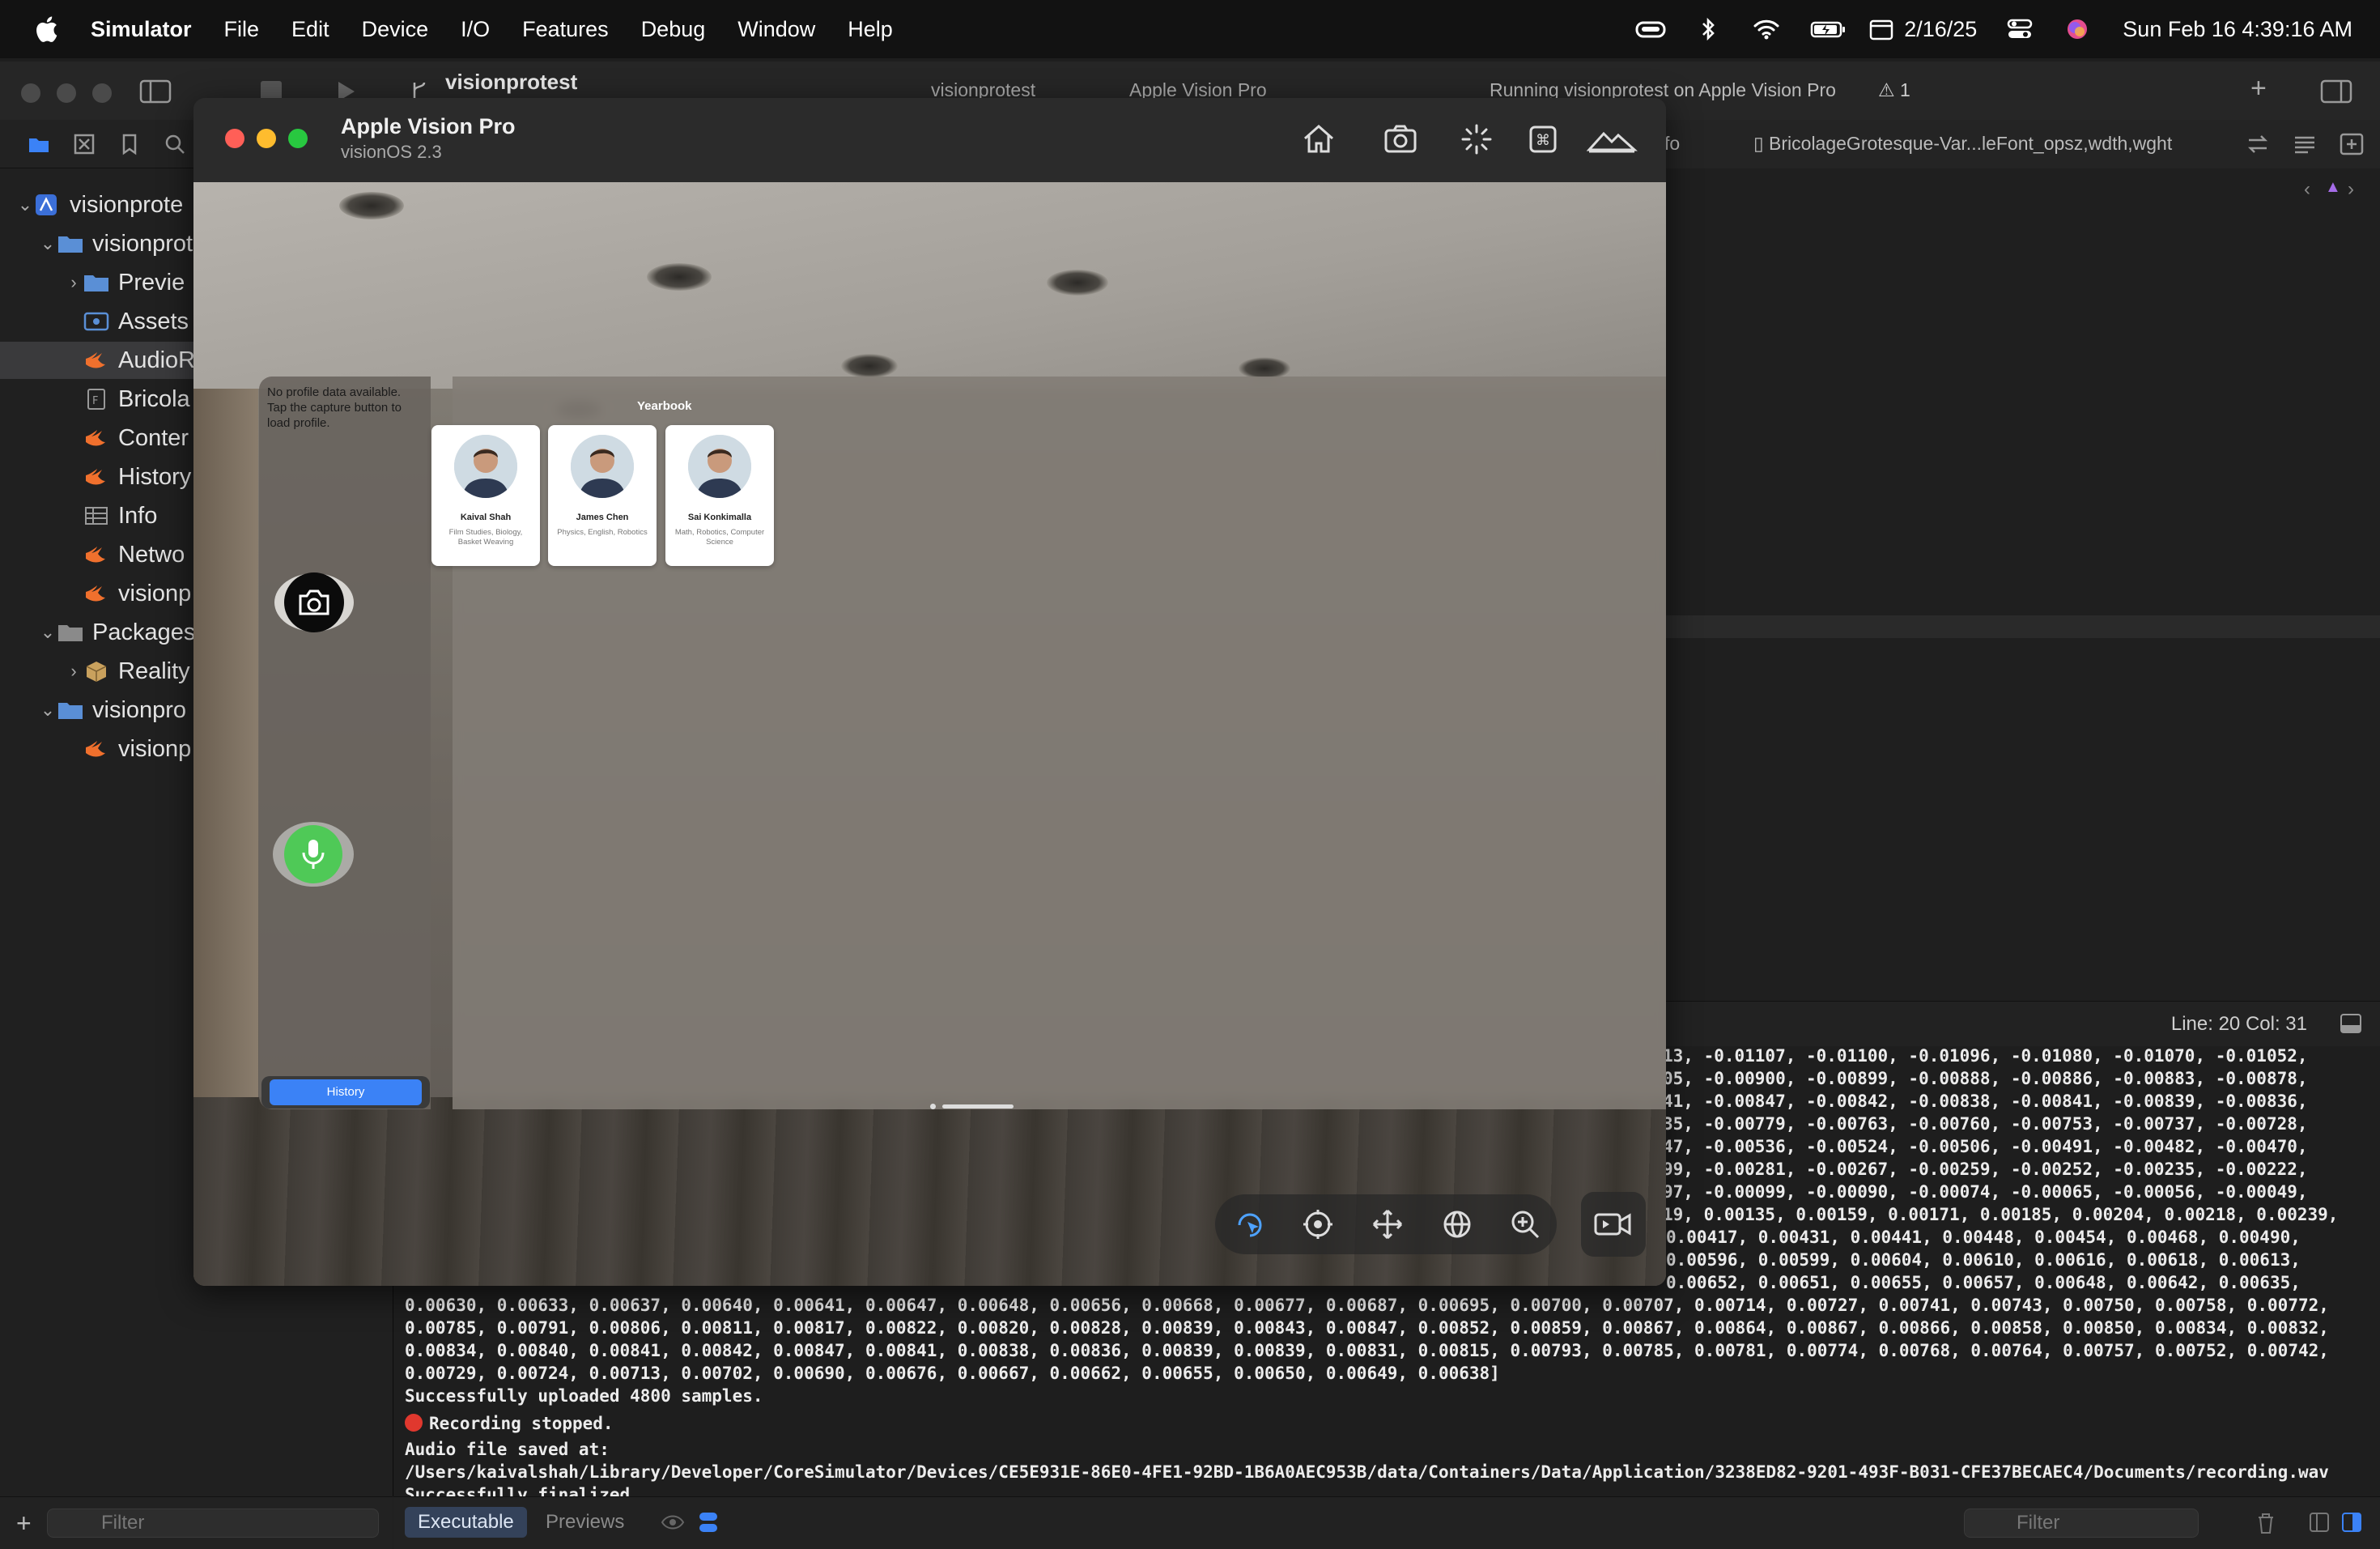 The image size is (2380, 1549). Describe the element at coordinates (2351, 1523) in the screenshot. I see `split-right-icon` at that location.